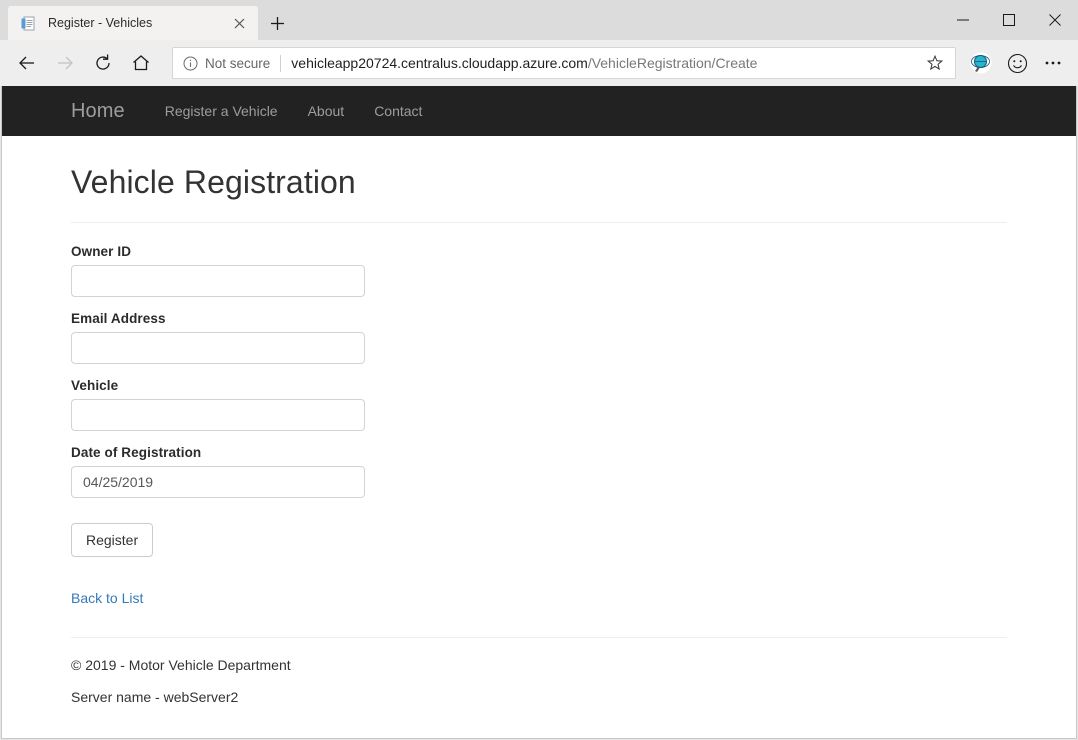 The image size is (1078, 740). I want to click on label-email-address: Email Address, so click(118, 318).